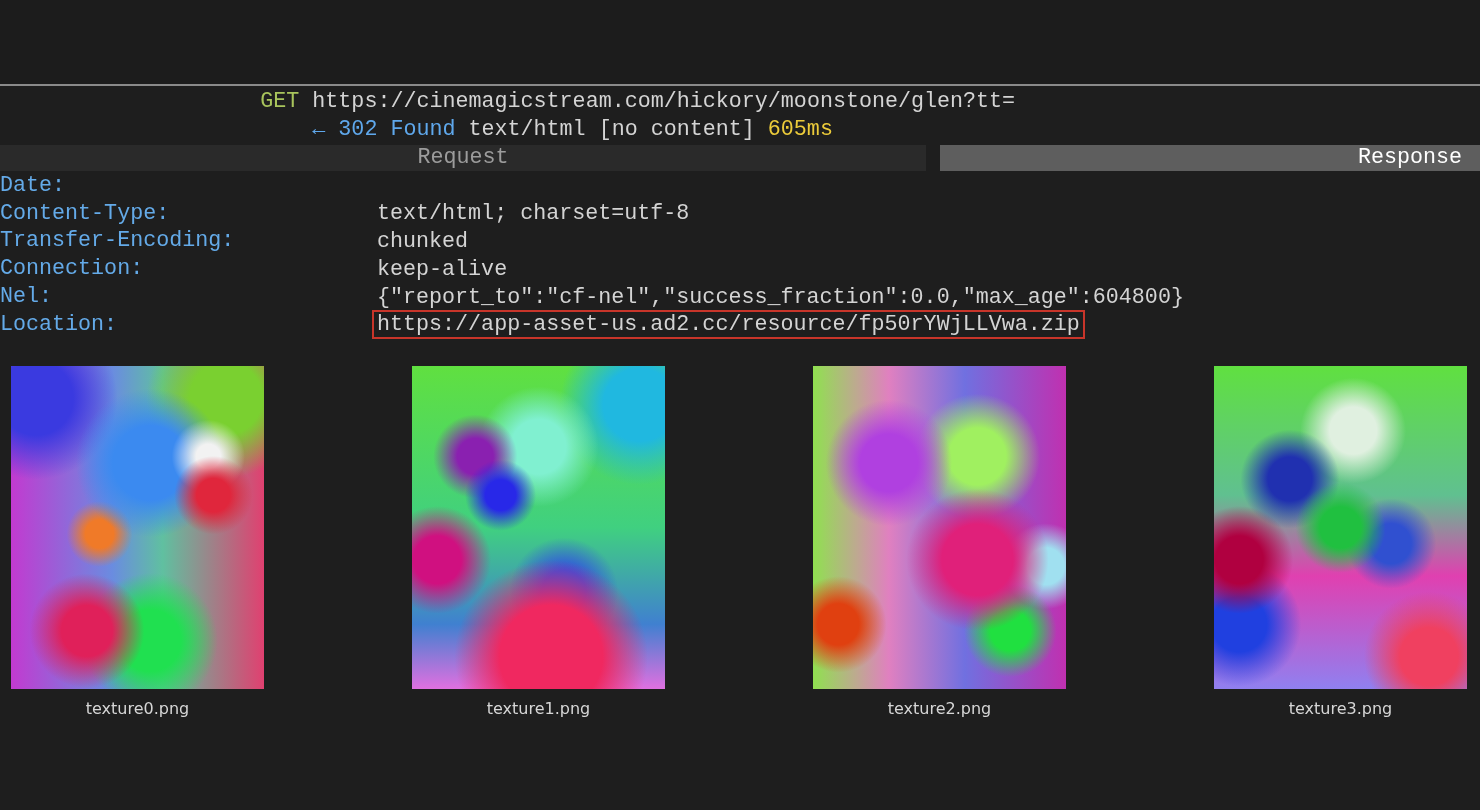 The width and height of the screenshot is (1480, 810). I want to click on header-name: Nel:, so click(27, 297).